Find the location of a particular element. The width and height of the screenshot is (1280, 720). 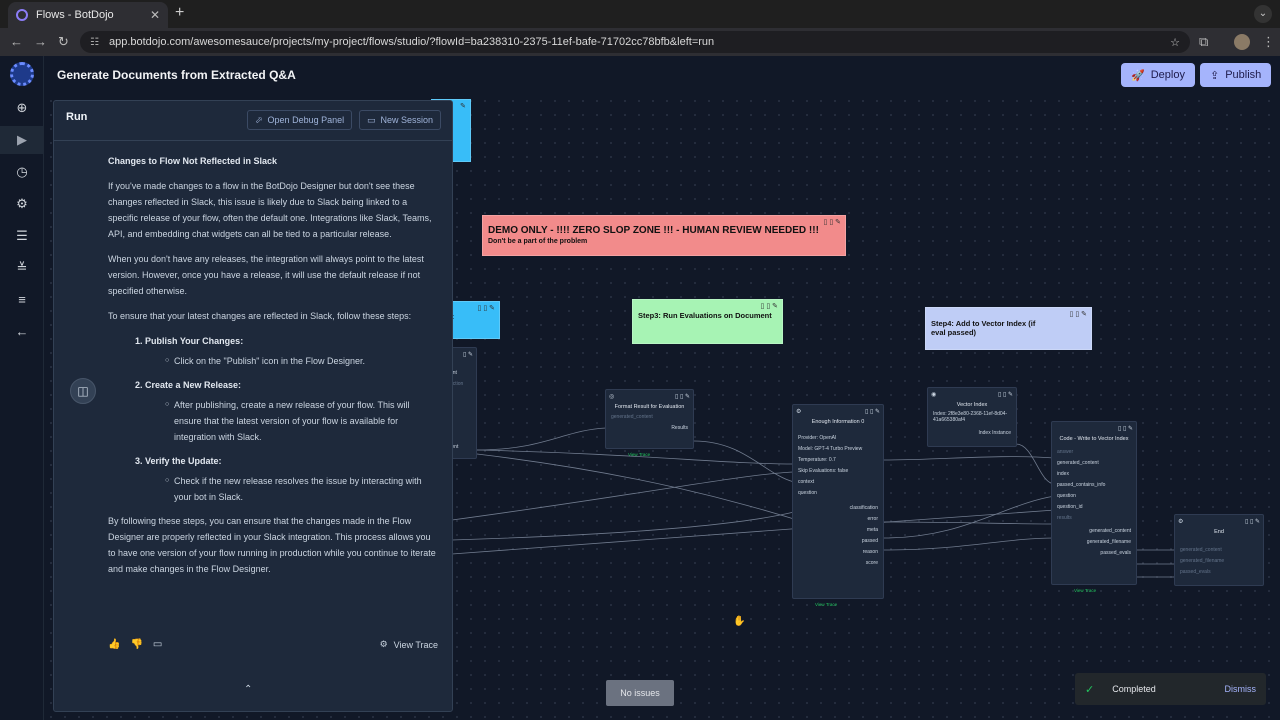

site-info-icon: ☷ is located at coordinates (94, 42).